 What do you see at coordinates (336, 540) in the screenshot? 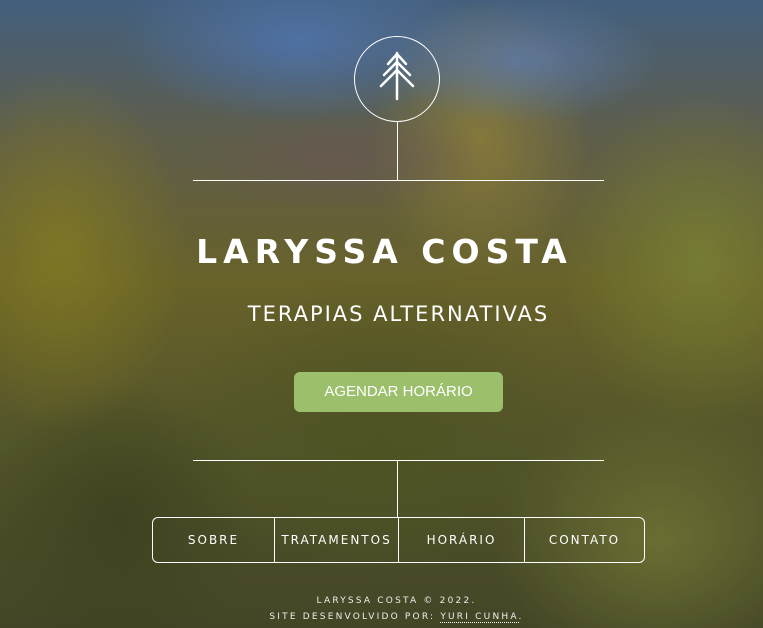
I see `nav-item-tratamentos: TRATAMENTOS` at bounding box center [336, 540].